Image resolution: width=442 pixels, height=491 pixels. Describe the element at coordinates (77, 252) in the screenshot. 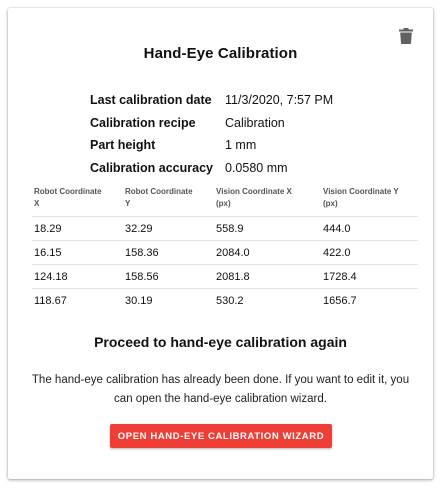

I see `table-cell: 16.15` at that location.